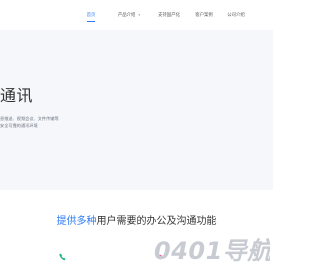 This screenshot has width=320, height=271. Describe the element at coordinates (63, 257) in the screenshot. I see `phone-icon` at that location.